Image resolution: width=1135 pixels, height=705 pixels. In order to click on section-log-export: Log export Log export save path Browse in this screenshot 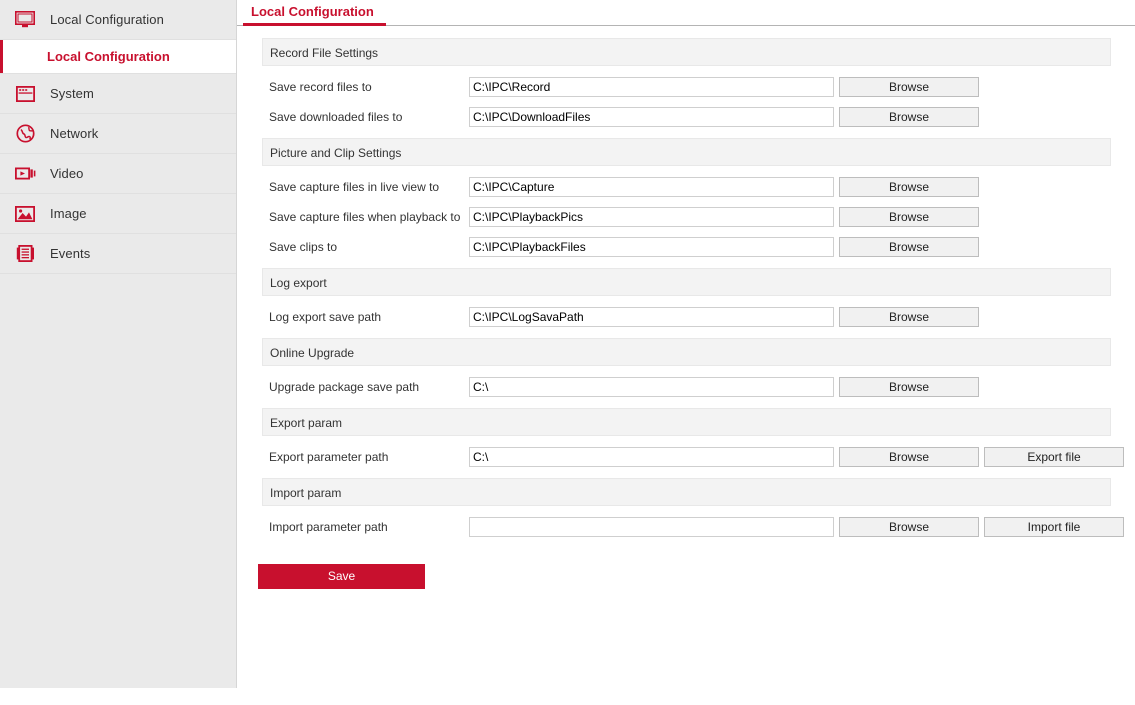, I will do `click(686, 303)`.